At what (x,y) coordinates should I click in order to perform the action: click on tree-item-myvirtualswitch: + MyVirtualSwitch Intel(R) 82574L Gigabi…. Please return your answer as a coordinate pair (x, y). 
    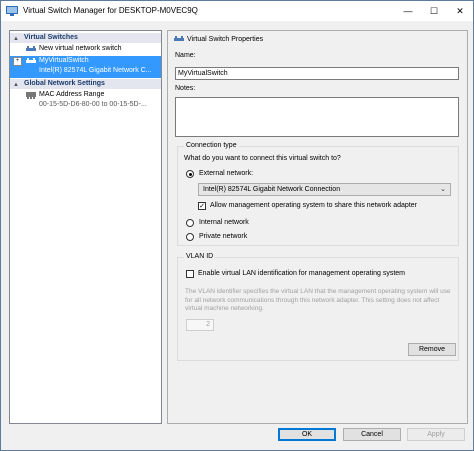
    Looking at the image, I should click on (85, 67).